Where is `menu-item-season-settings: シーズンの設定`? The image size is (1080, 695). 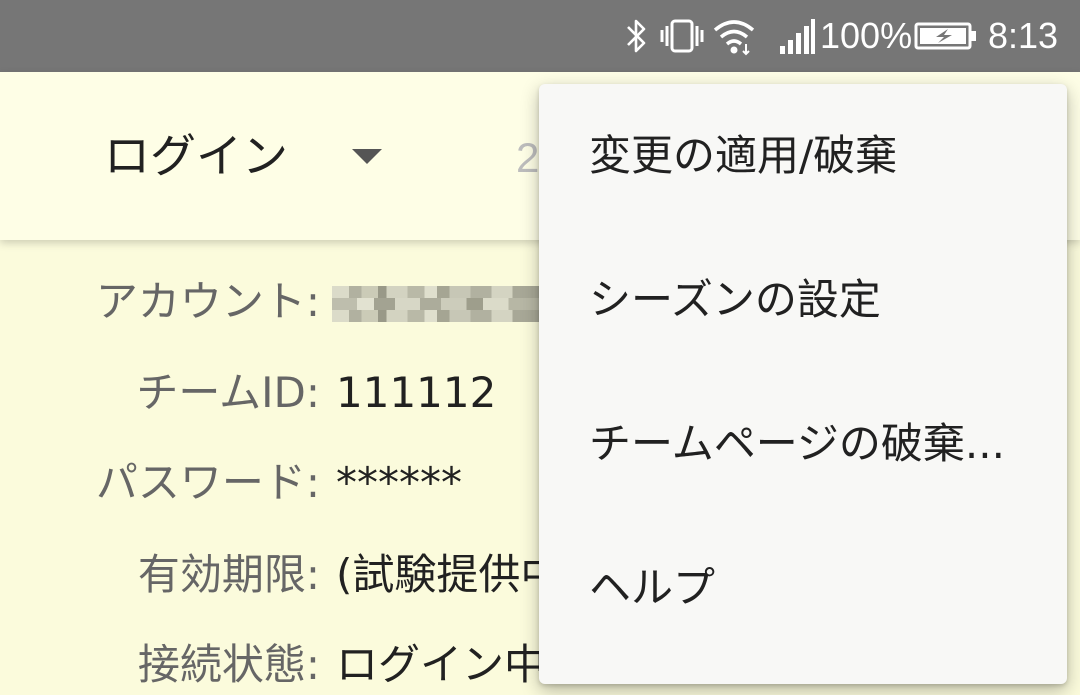 menu-item-season-settings: シーズンの設定 is located at coordinates (803, 300).